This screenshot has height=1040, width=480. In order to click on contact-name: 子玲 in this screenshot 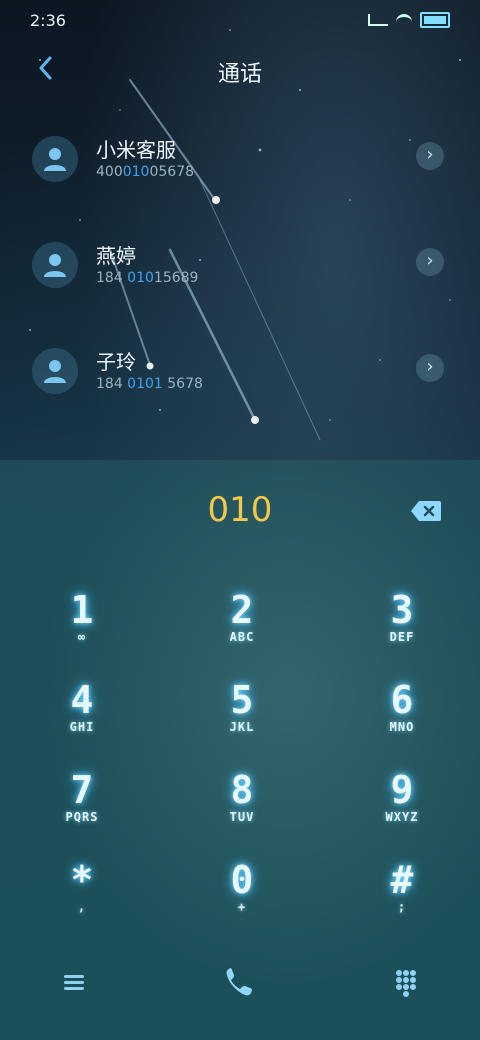, I will do `click(116, 362)`.